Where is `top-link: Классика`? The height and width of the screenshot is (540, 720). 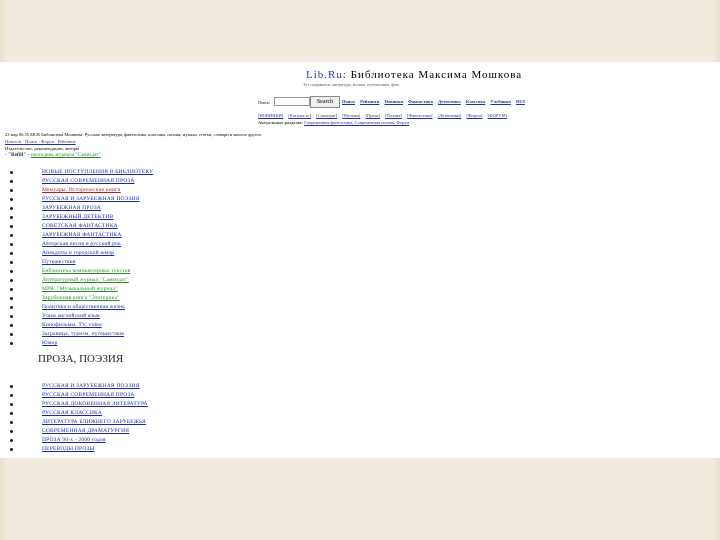
top-link: Классика is located at coordinates (475, 101).